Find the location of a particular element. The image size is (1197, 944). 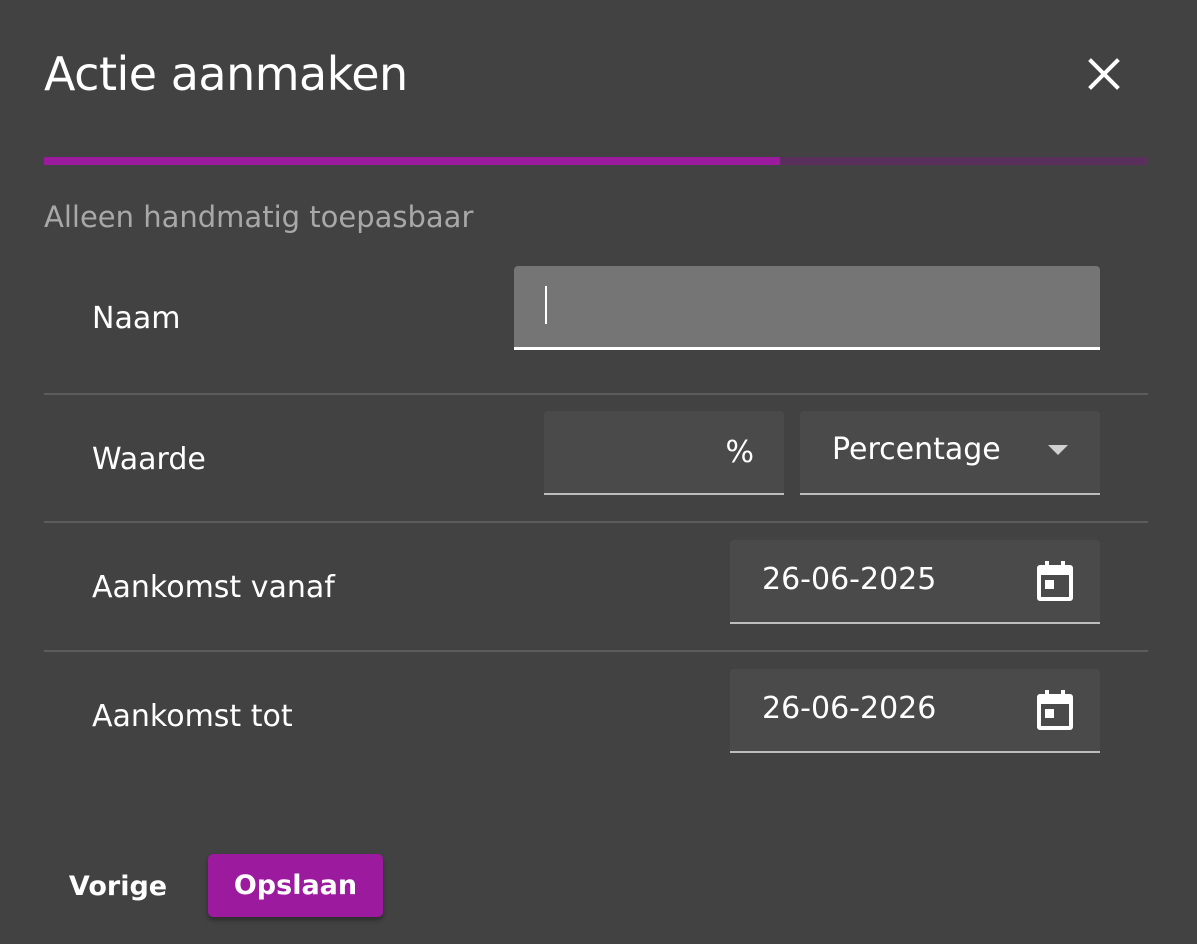

dialog-subtitle: Alleen handmatig toepasbaar is located at coordinates (259, 217).